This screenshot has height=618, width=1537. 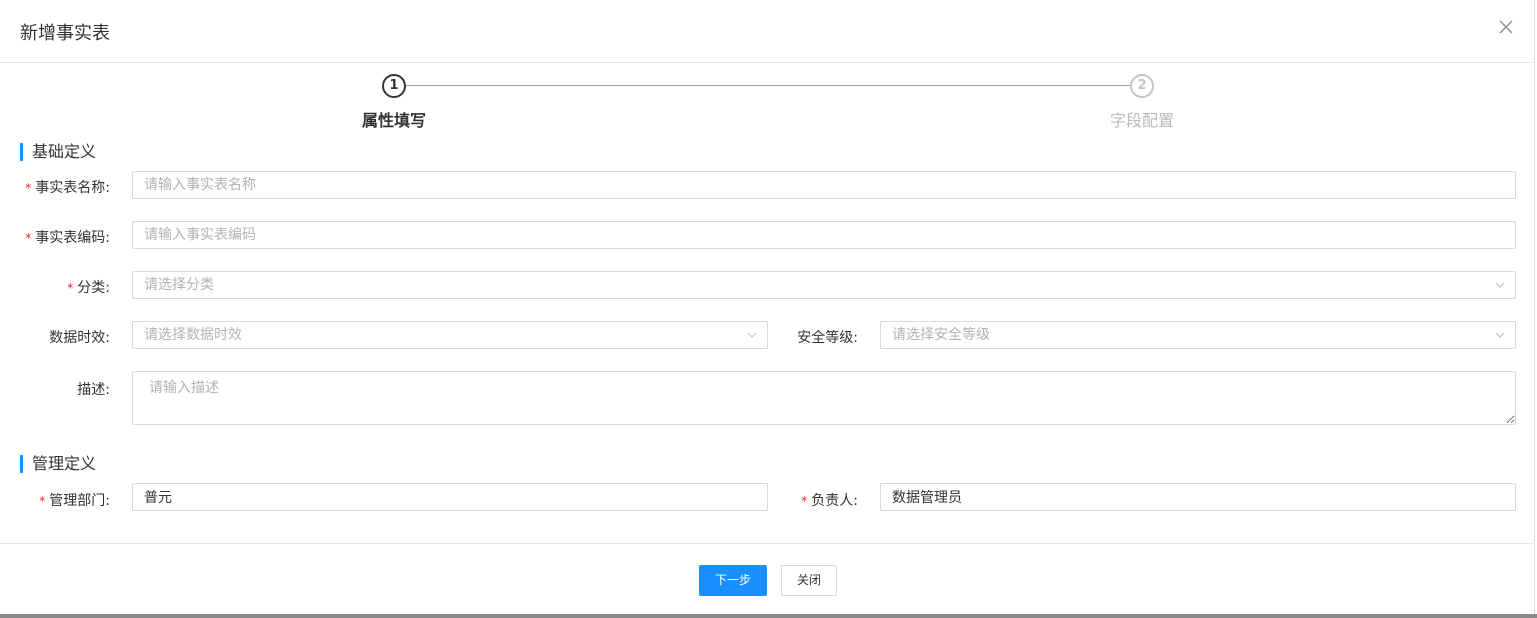 What do you see at coordinates (768, 85) in the screenshot?
I see `step-connector` at bounding box center [768, 85].